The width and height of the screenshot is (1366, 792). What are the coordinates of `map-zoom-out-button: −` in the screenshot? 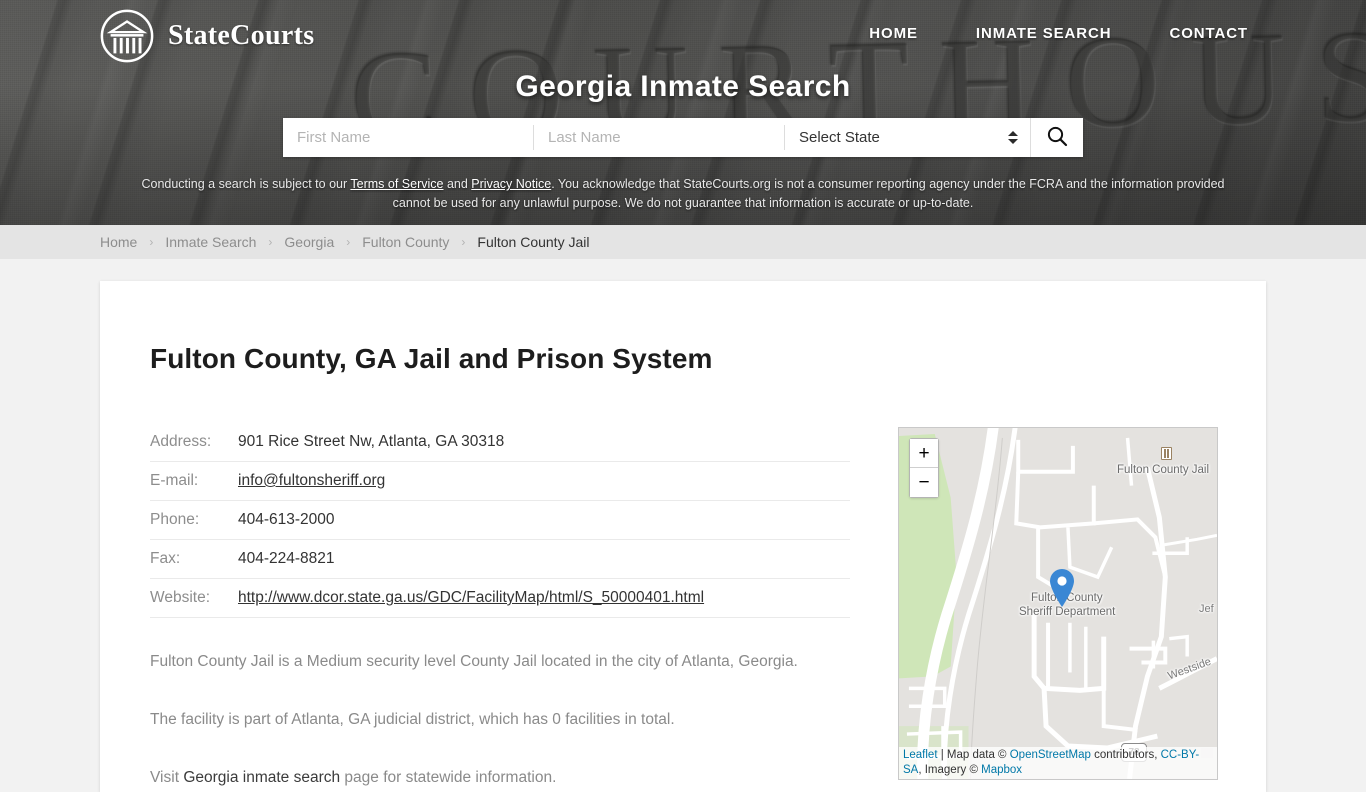 It's located at (924, 482).